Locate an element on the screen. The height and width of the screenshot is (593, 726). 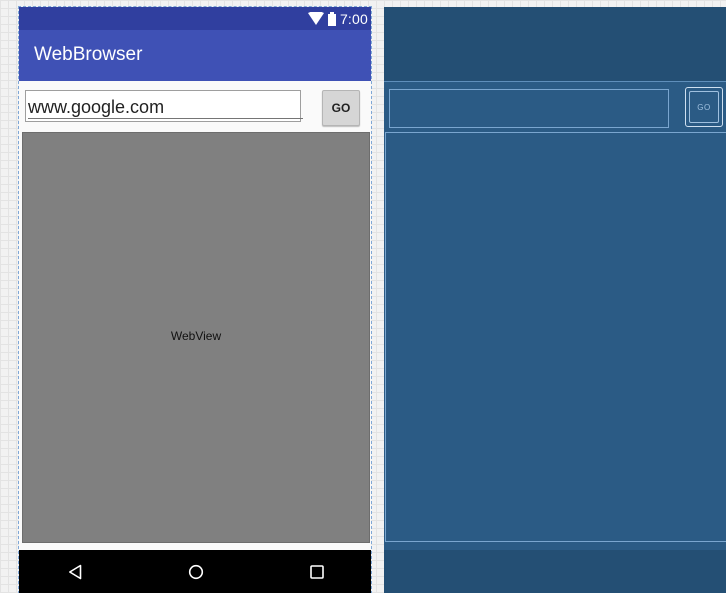
app-bar: WebBrowser is located at coordinates (195, 55).